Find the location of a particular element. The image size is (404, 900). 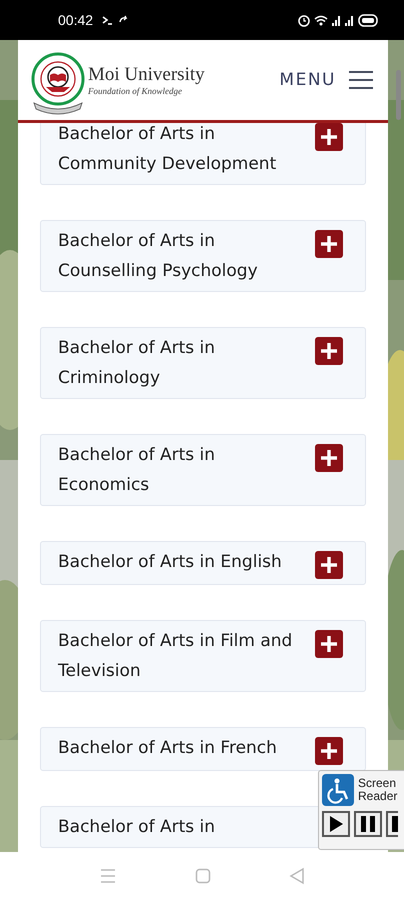

programme-card: Bachelor of Arts in Counselling Psychology is located at coordinates (203, 256).